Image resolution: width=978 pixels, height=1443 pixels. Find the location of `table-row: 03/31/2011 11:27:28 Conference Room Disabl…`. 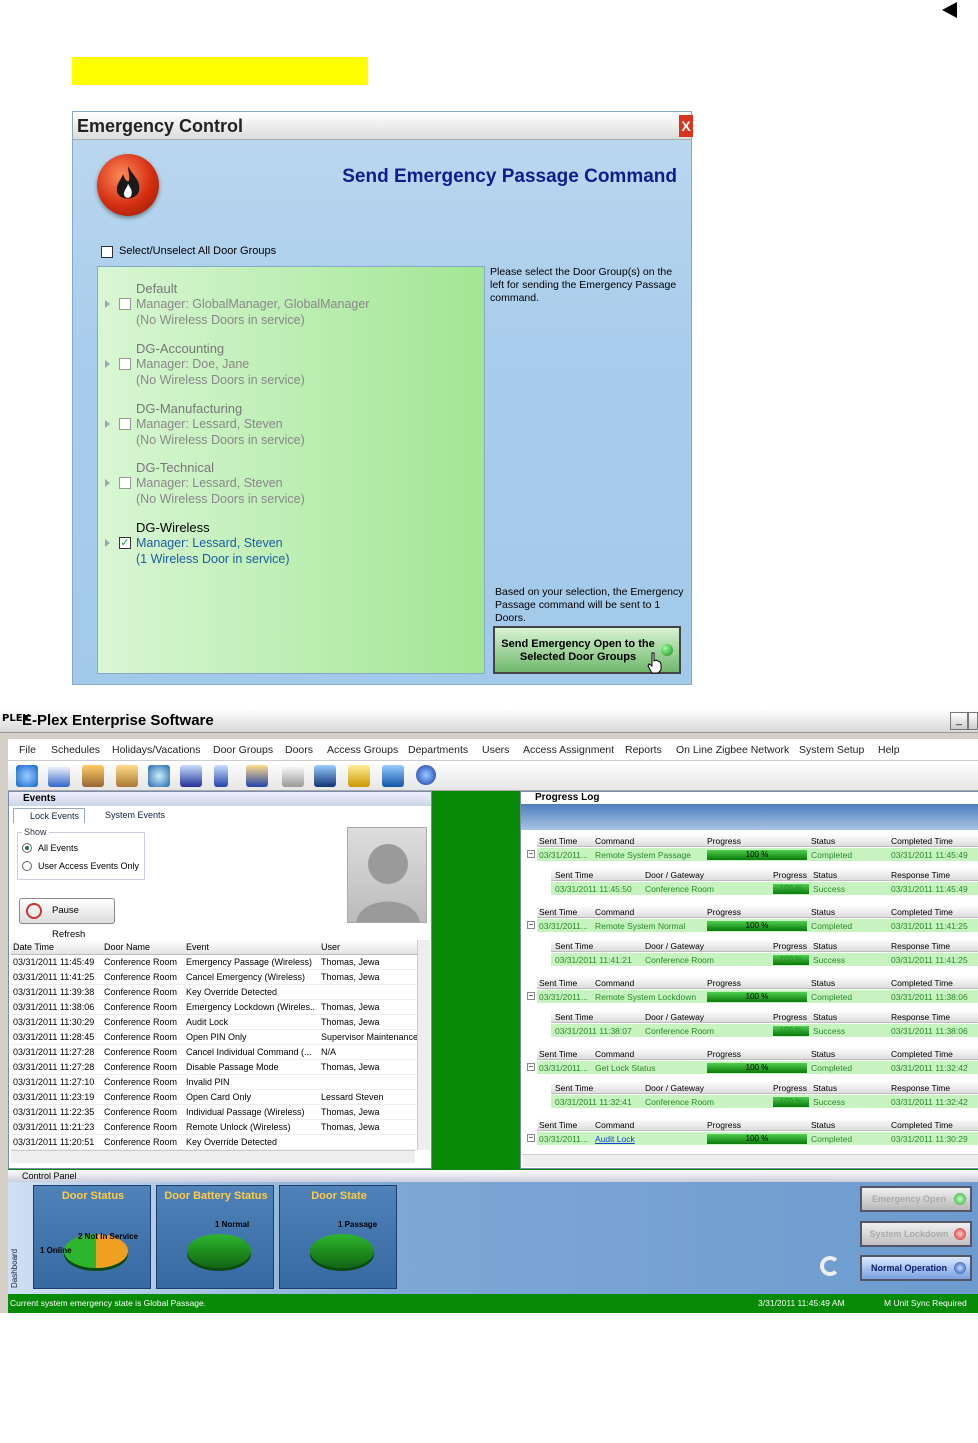

table-row: 03/31/2011 11:27:28 Conference Room Disabl… is located at coordinates (214, 1067).